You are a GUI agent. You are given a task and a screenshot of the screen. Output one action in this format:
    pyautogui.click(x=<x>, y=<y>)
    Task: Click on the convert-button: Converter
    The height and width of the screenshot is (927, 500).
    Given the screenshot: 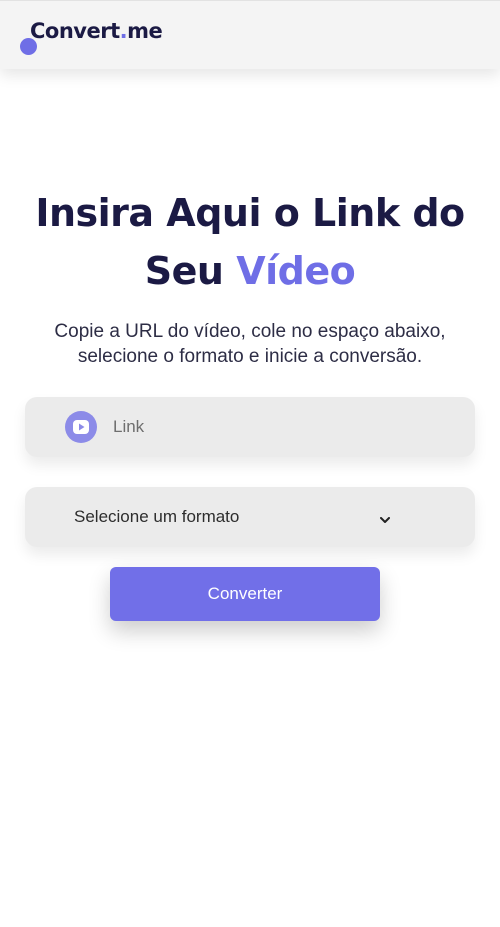 What is the action you would take?
    pyautogui.click(x=245, y=594)
    